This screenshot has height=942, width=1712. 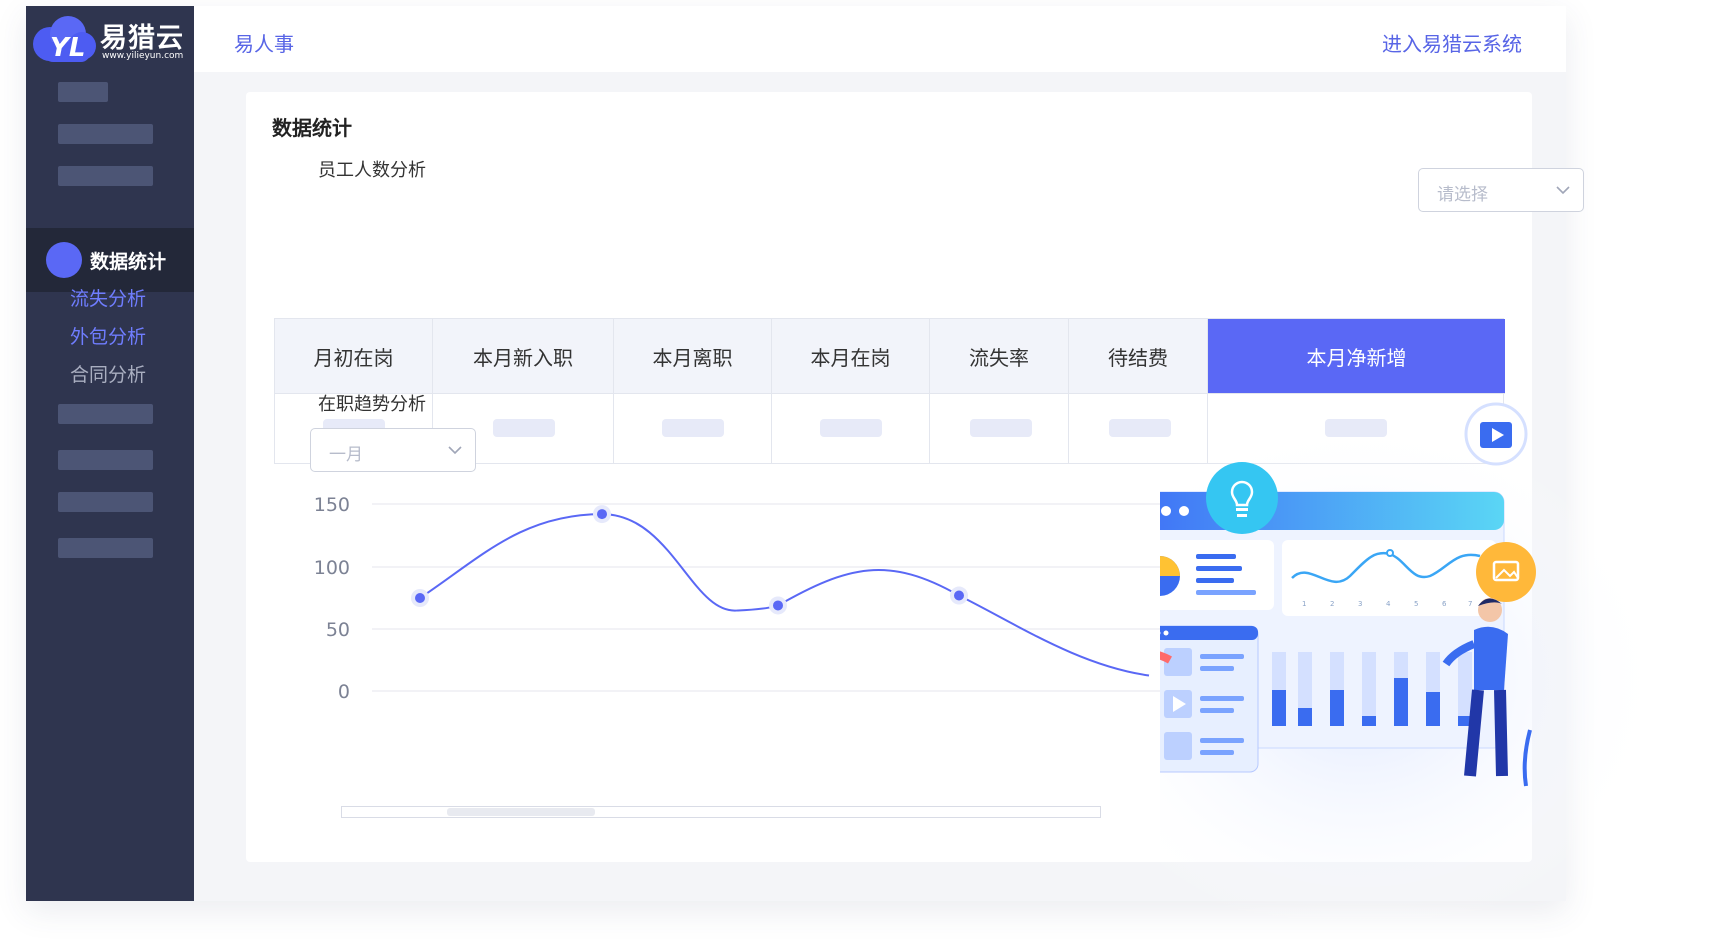 What do you see at coordinates (1501, 190) in the screenshot?
I see `headcount-select: 请选择` at bounding box center [1501, 190].